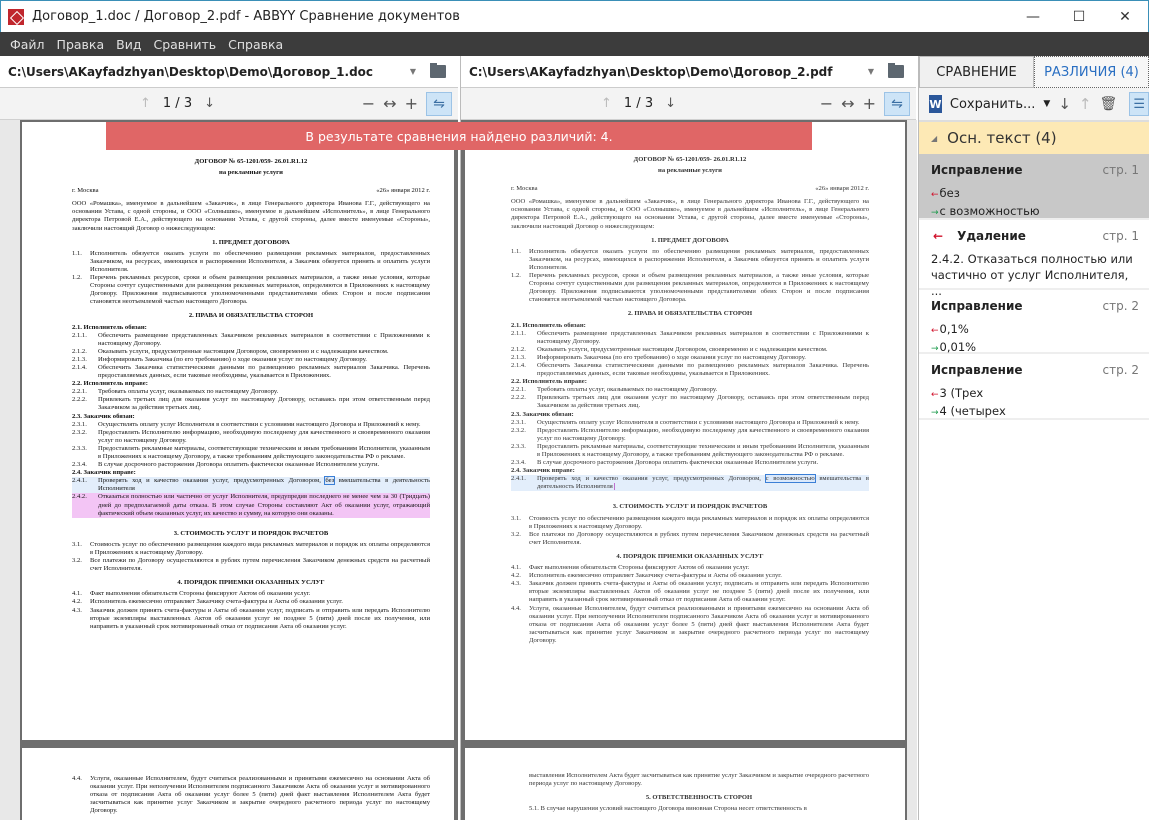 The height and width of the screenshot is (828, 1149). What do you see at coordinates (1034, 387) in the screenshot?
I see `difference-item: Исправление стр. 2 3 (Трех 4 (четырех` at bounding box center [1034, 387].